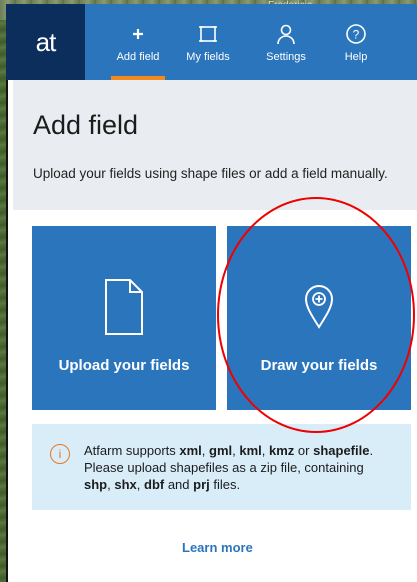 The height and width of the screenshot is (582, 417). What do you see at coordinates (356, 57) in the screenshot?
I see `nav-label-help: Help` at bounding box center [356, 57].